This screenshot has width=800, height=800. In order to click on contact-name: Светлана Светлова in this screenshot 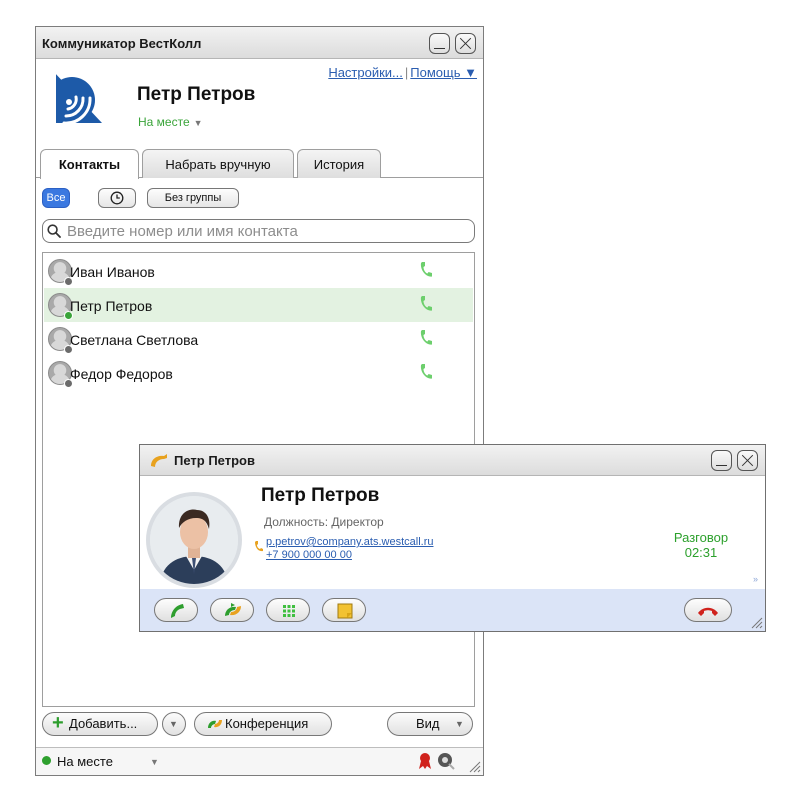, I will do `click(134, 340)`.